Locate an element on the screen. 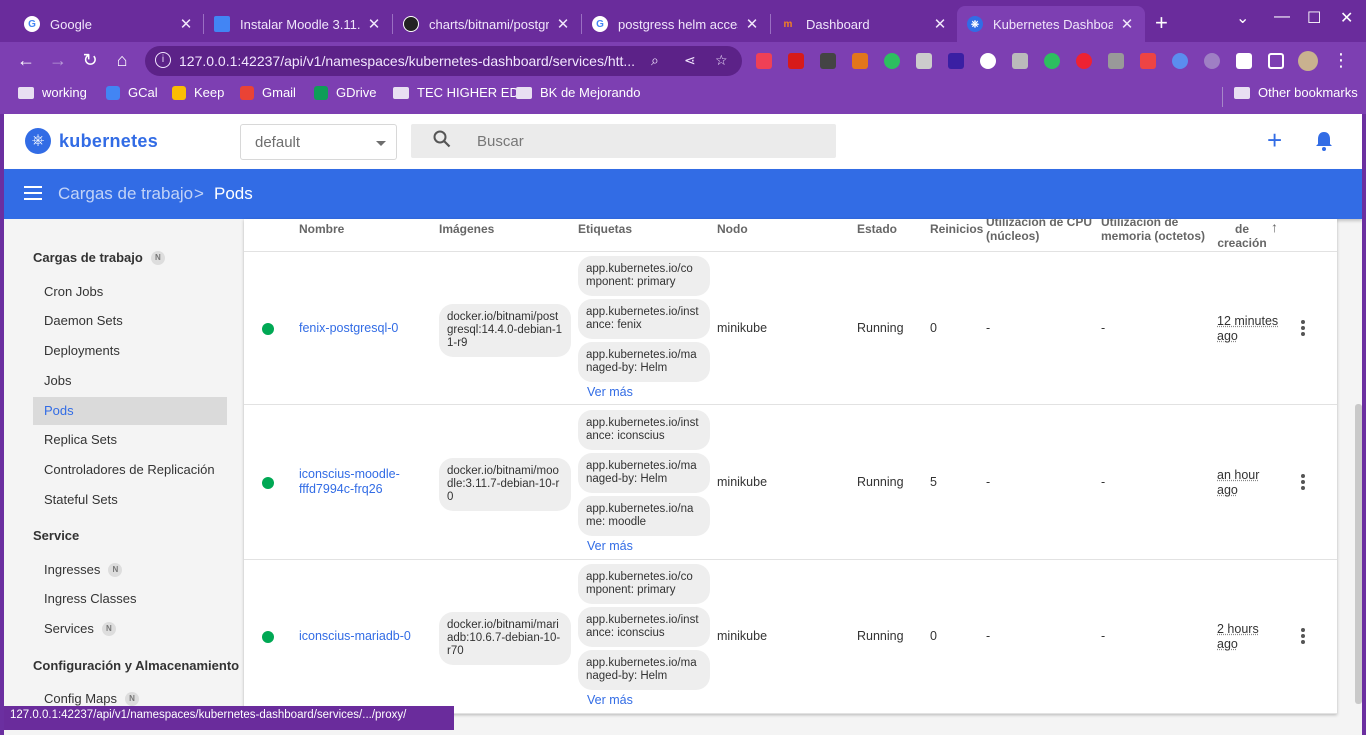  flipboard-icon is located at coordinates (796, 61).